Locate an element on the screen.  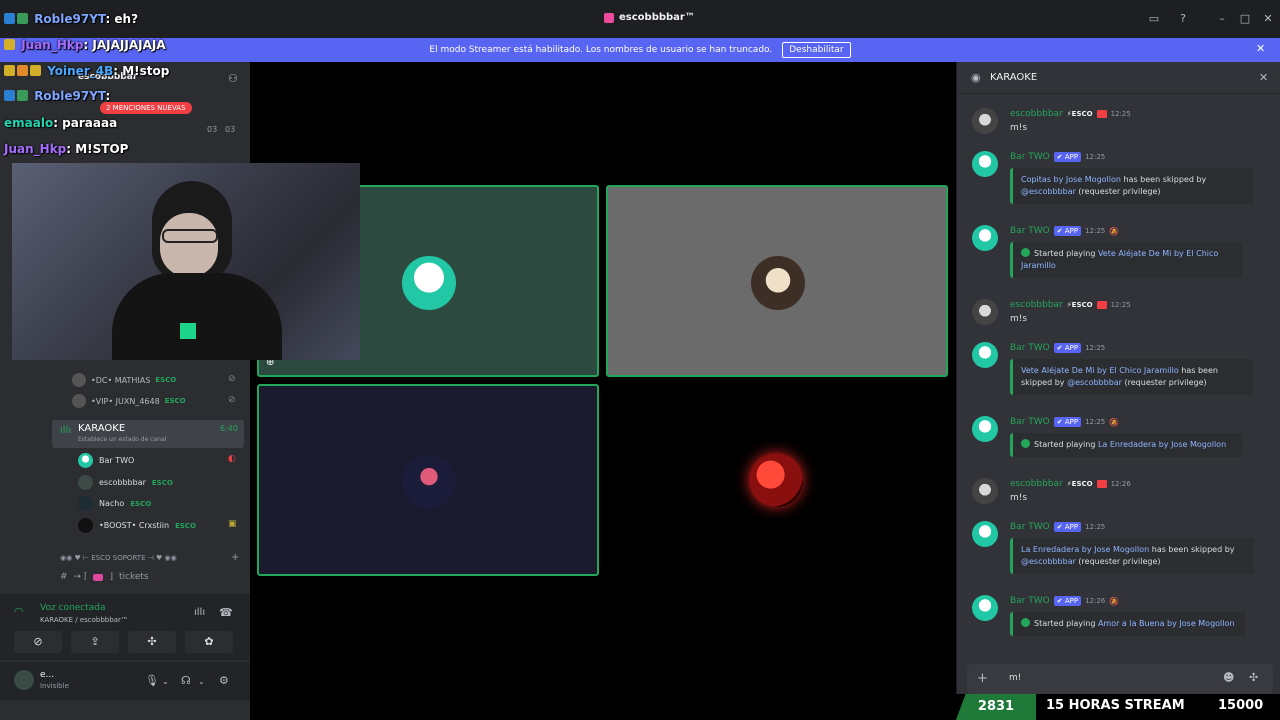
webcam-face is located at coordinates (189, 245).